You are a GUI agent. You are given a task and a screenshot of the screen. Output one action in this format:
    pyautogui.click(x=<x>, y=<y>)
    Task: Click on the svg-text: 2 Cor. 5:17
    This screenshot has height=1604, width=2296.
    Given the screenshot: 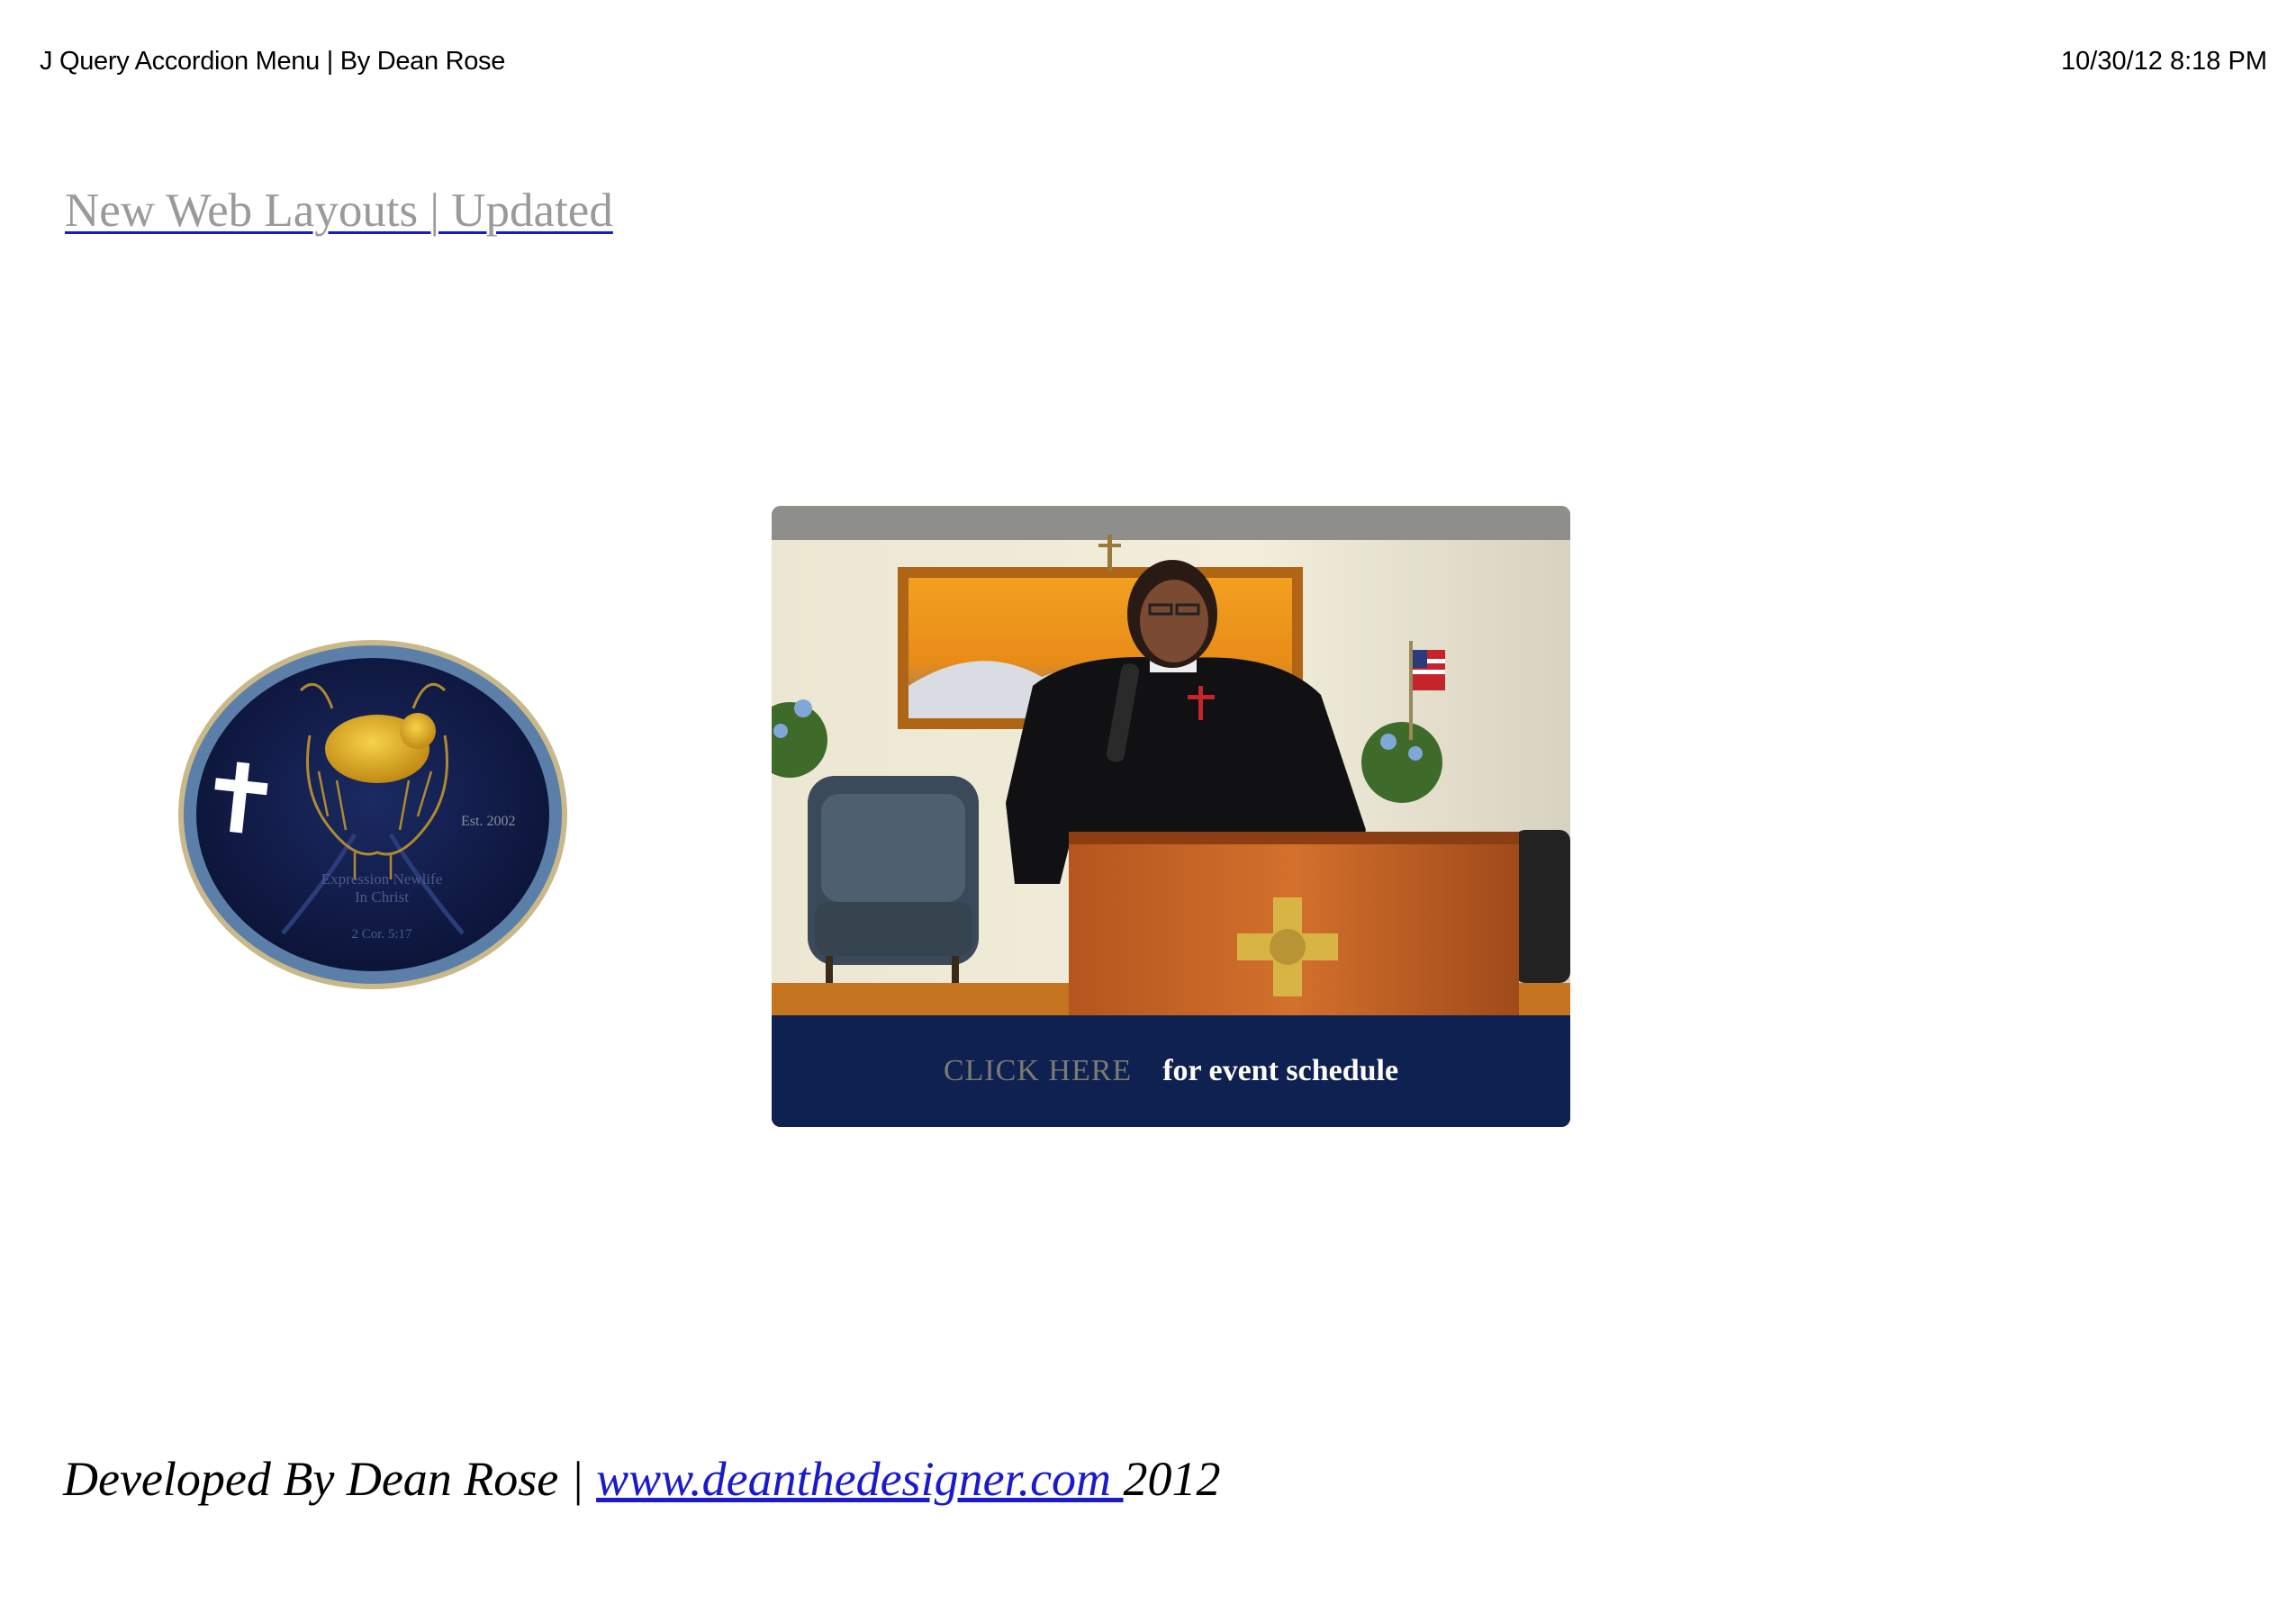 What is the action you would take?
    pyautogui.click(x=382, y=934)
    